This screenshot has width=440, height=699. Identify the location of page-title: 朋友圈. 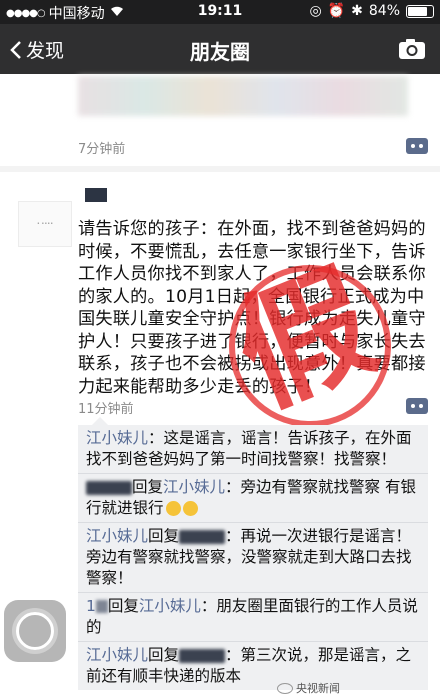
(220, 52).